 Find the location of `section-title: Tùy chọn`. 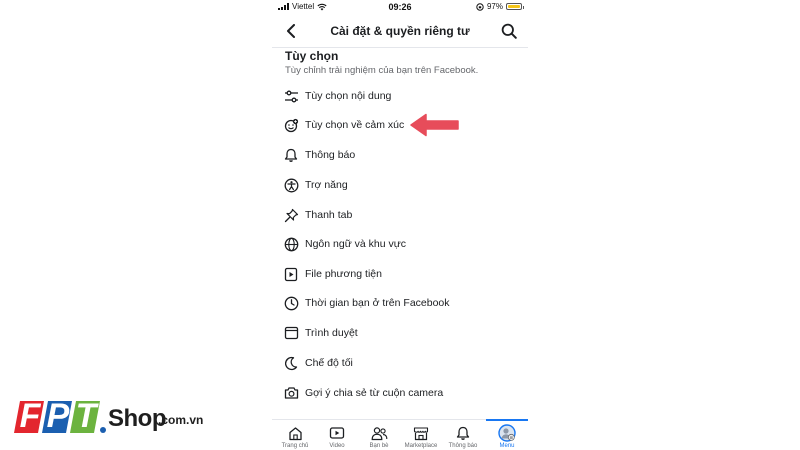

section-title: Tùy chọn is located at coordinates (312, 56).